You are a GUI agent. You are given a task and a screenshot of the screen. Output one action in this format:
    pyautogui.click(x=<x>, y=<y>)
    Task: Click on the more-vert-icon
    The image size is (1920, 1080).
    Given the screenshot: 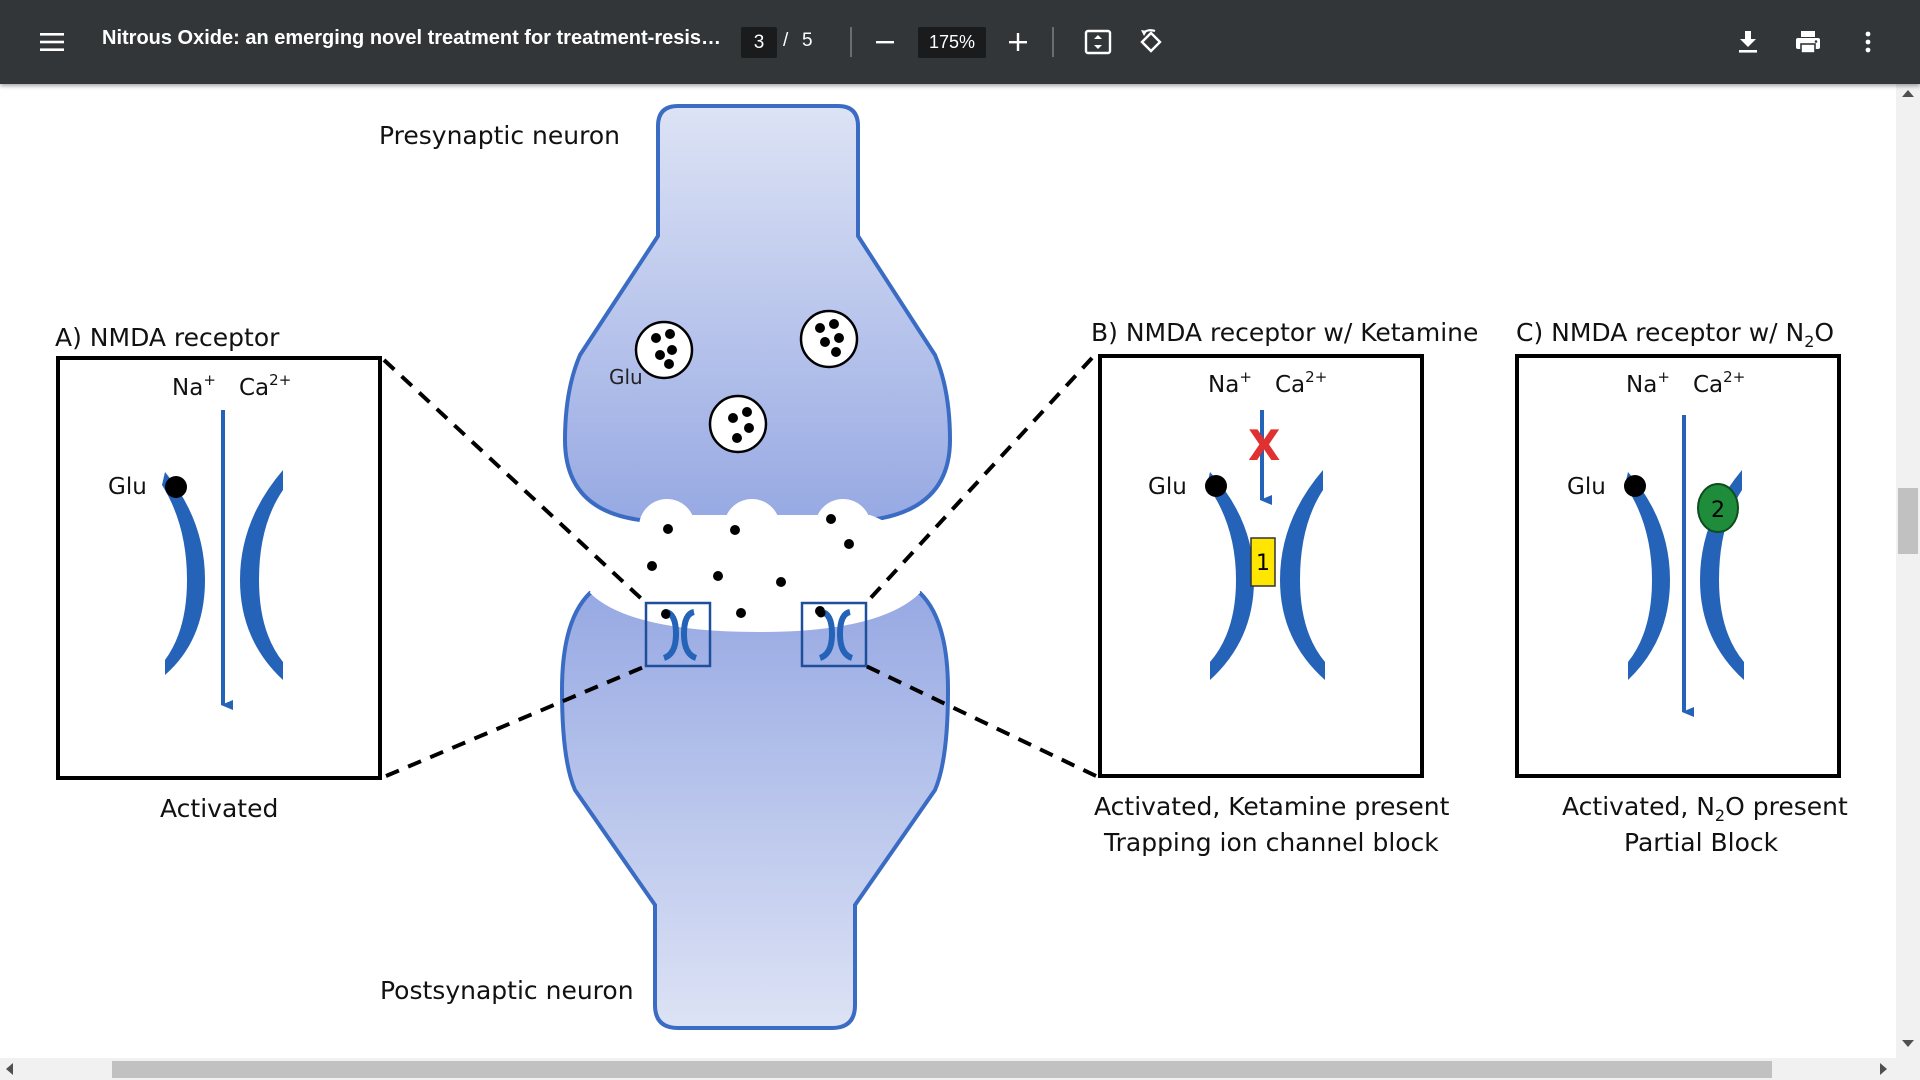 What is the action you would take?
    pyautogui.click(x=1868, y=42)
    